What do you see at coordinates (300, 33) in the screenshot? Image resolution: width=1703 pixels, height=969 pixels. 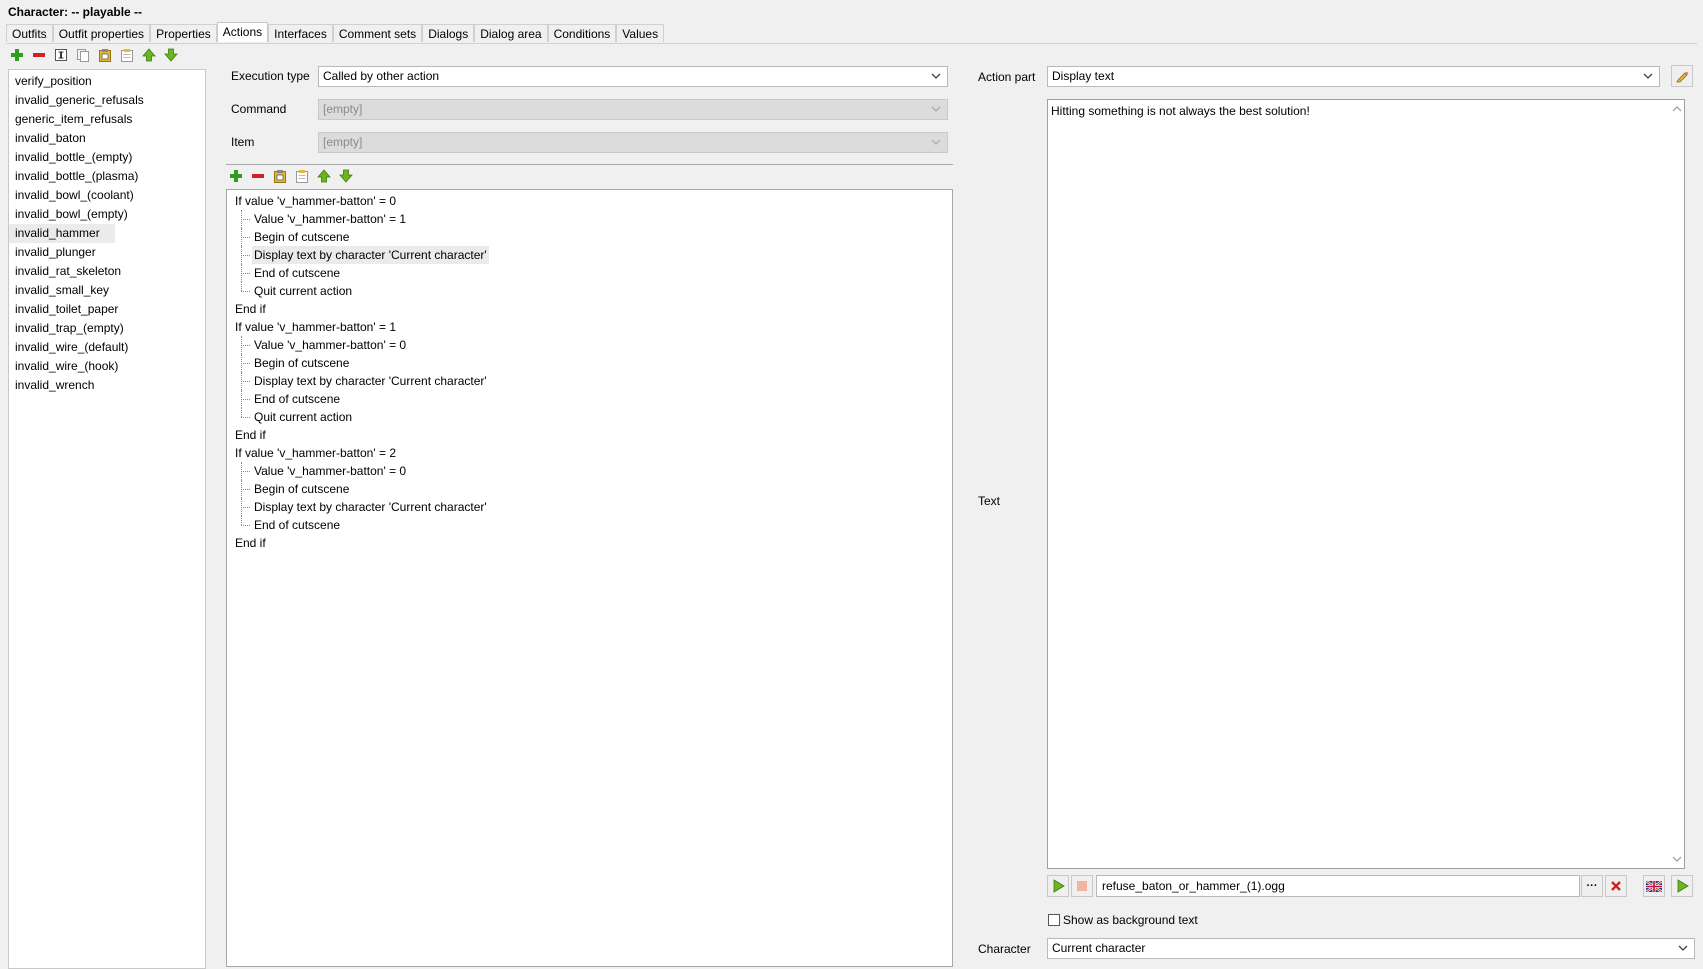 I see `tab-interfaces: Interfaces` at bounding box center [300, 33].